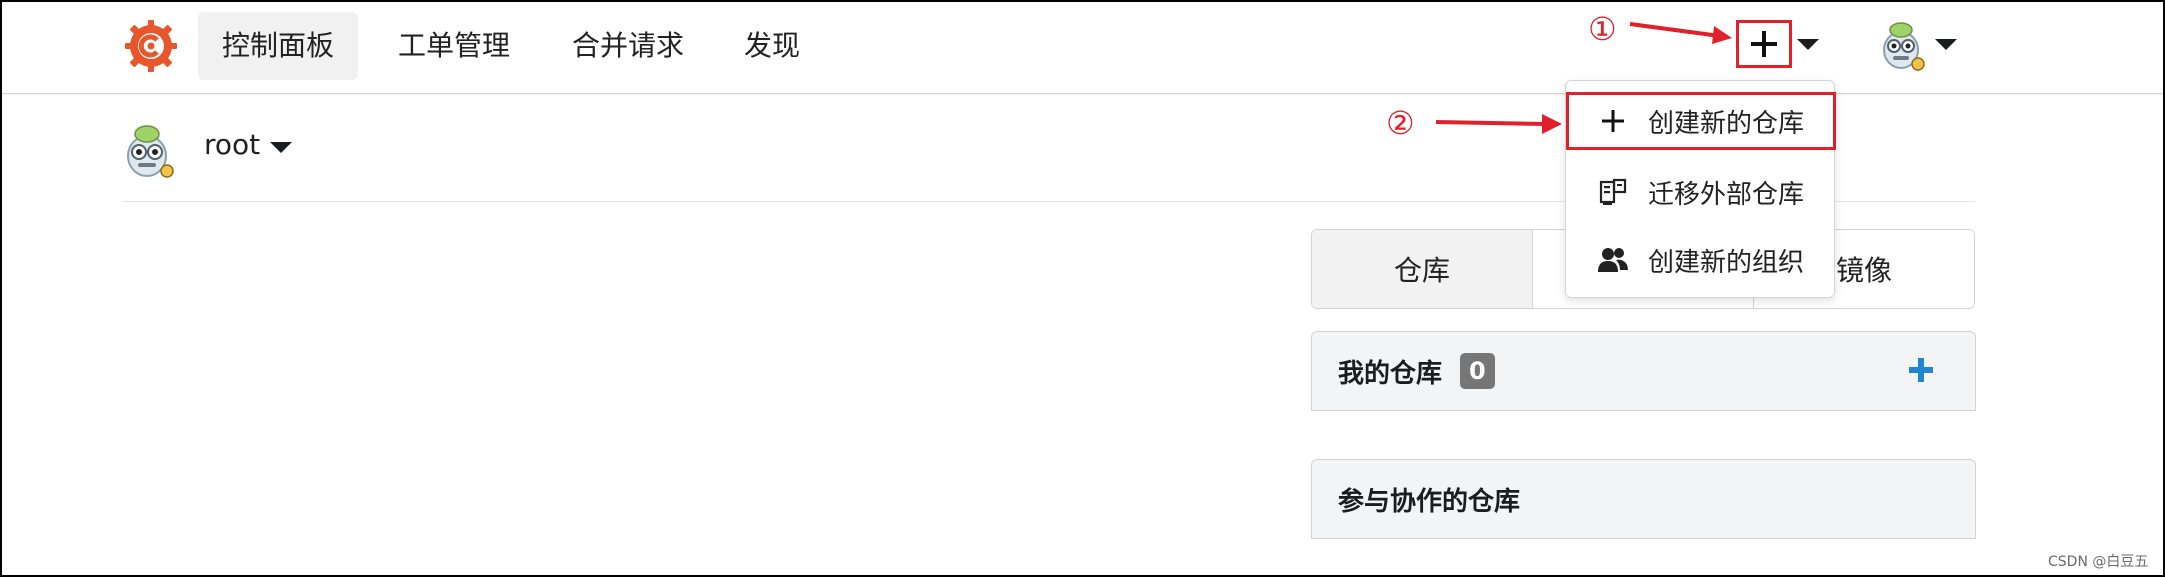 Image resolution: width=2165 pixels, height=577 pixels. Describe the element at coordinates (628, 46) in the screenshot. I see `nav-pull-requests: 合并请求` at that location.